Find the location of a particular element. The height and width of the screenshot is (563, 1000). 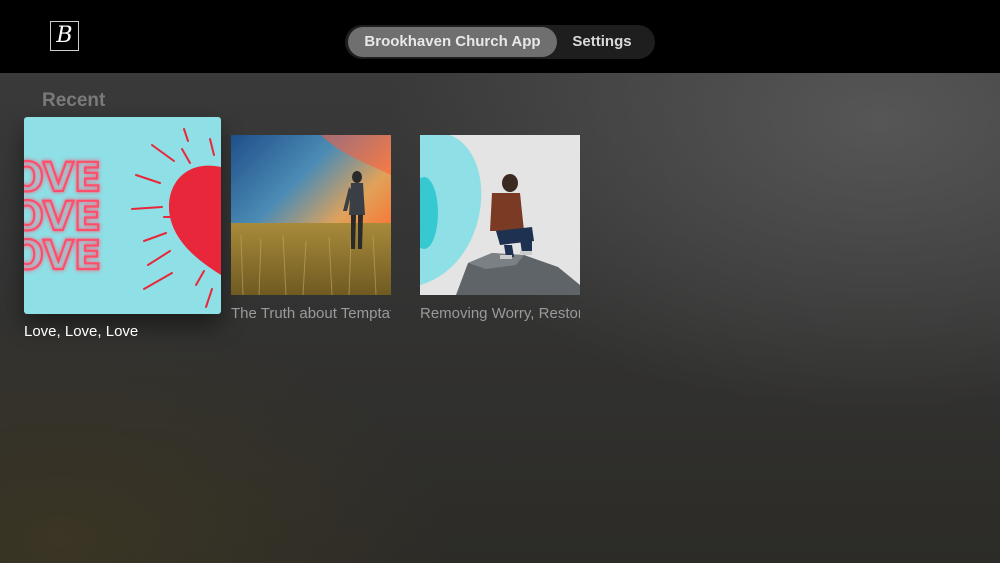

heart-artwork: OVE OVE OVE is located at coordinates (122, 215).